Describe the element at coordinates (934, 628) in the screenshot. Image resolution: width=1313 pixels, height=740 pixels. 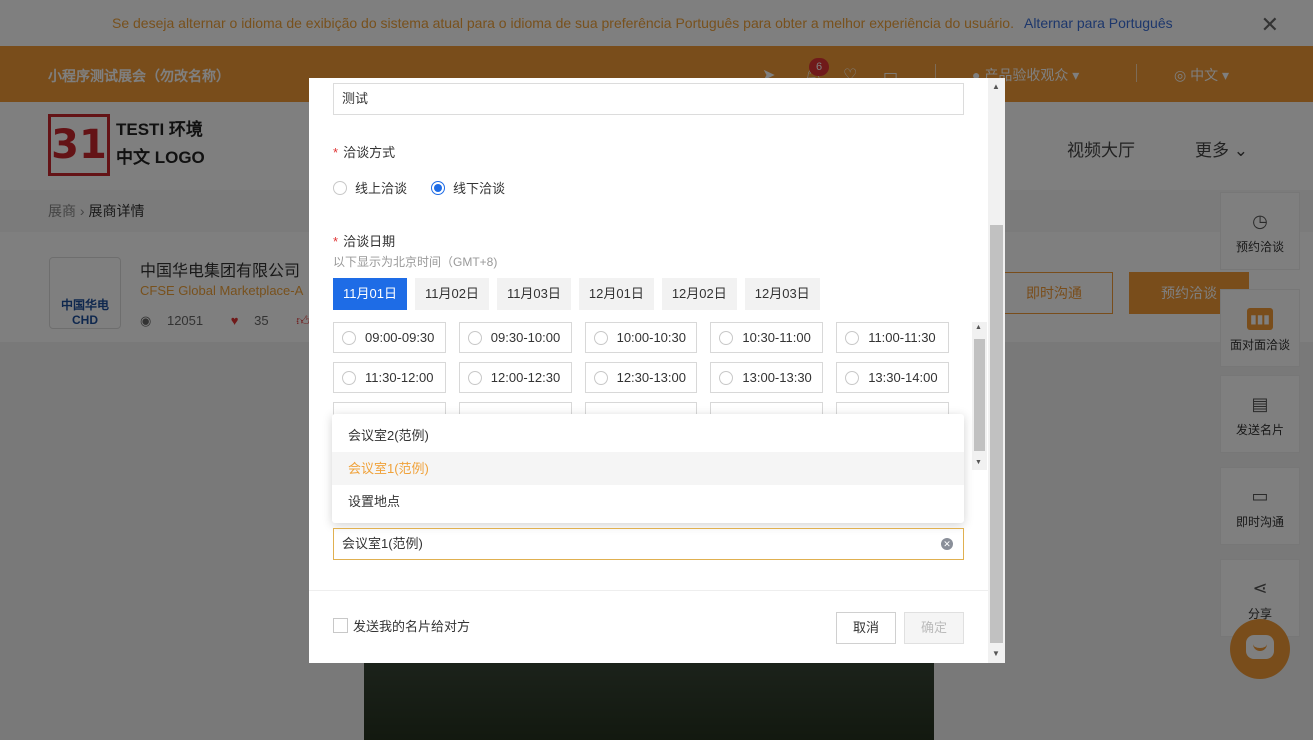
I see `confirm-button: 确定` at that location.